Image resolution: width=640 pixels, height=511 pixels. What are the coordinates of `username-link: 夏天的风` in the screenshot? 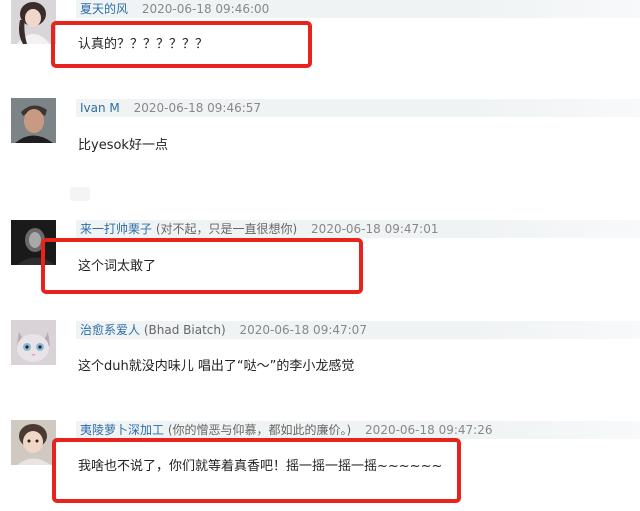 It's located at (104, 9).